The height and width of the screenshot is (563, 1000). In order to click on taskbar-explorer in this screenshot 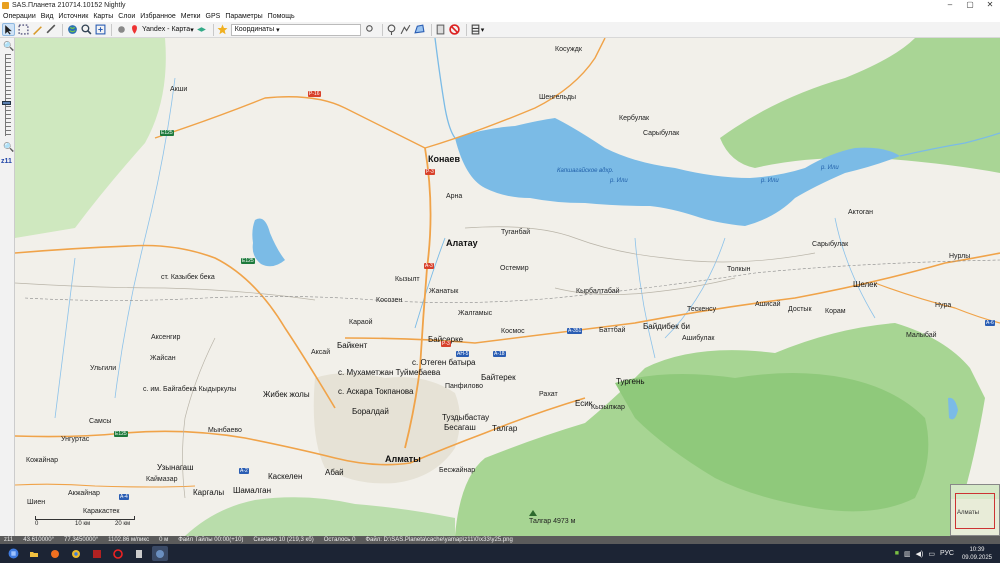, I will do `click(34, 553)`.